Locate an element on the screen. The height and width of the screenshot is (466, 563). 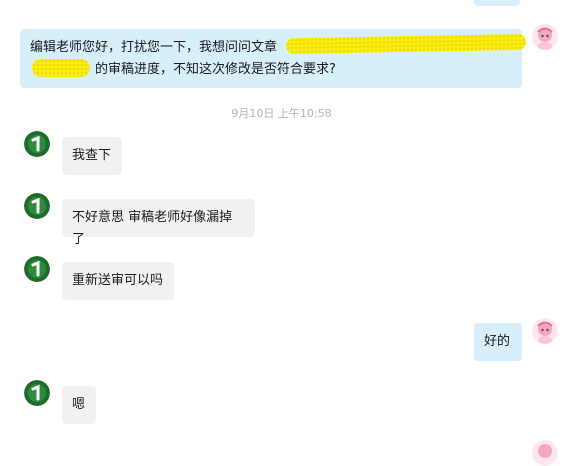
message-bubble-incoming: 嗯 is located at coordinates (79, 405).